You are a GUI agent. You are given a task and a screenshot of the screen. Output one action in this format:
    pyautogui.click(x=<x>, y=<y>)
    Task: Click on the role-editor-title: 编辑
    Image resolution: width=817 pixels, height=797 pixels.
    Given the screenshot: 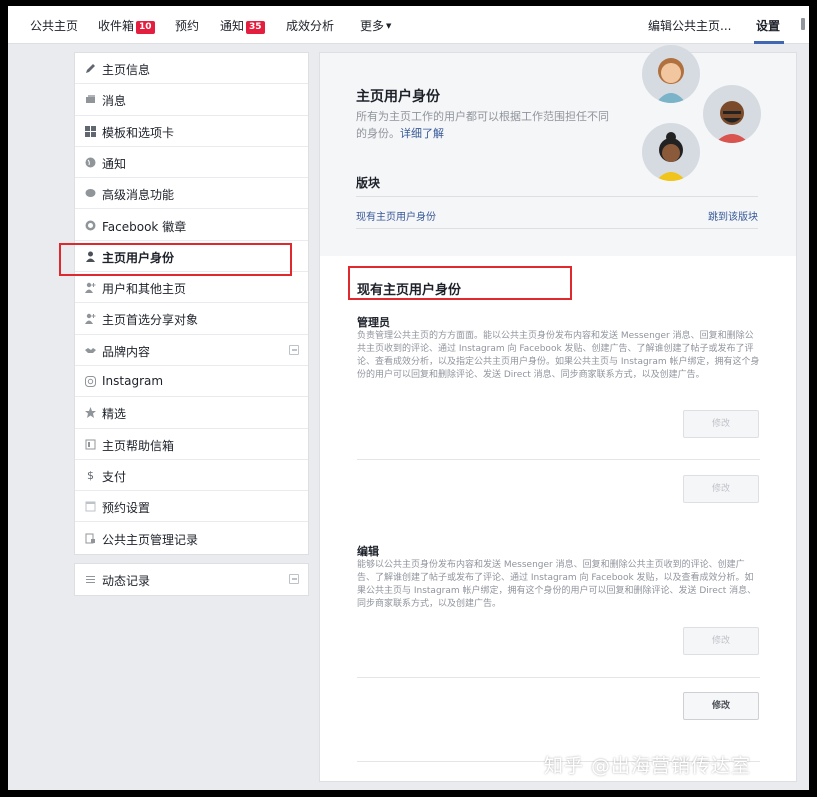 What is the action you would take?
    pyautogui.click(x=368, y=551)
    